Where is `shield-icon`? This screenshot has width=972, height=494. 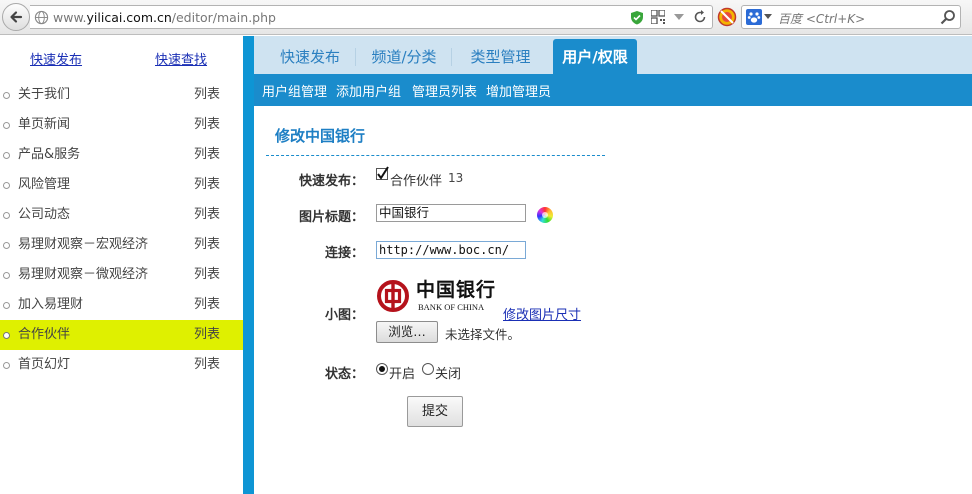
shield-icon is located at coordinates (637, 17).